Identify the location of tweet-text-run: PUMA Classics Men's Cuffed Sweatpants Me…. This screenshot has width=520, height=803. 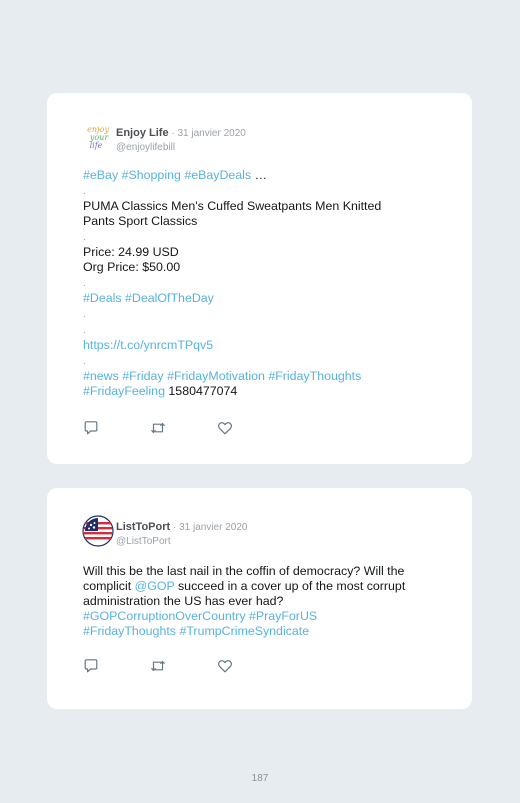
(232, 206).